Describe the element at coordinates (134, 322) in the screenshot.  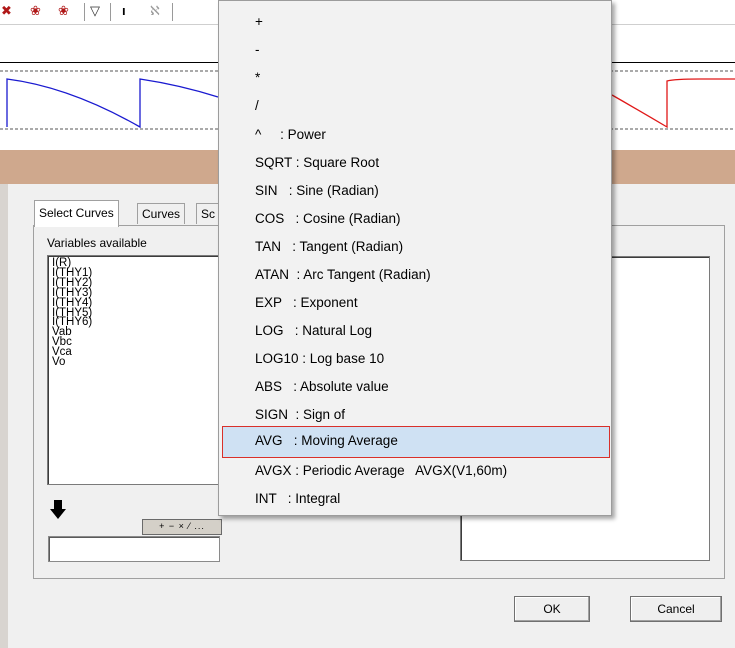
I see `list-item: I(THY6)` at that location.